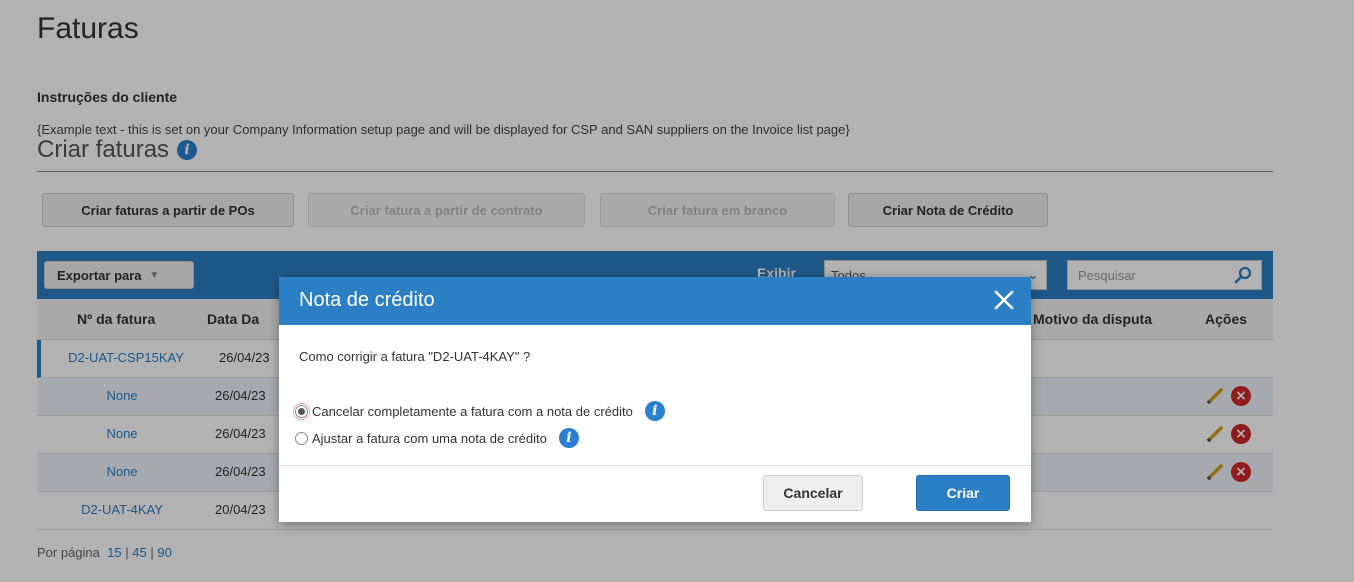  Describe the element at coordinates (429, 438) in the screenshot. I see `option-adjust-label: Ajustar a fatura com uma nota de crédito` at that location.